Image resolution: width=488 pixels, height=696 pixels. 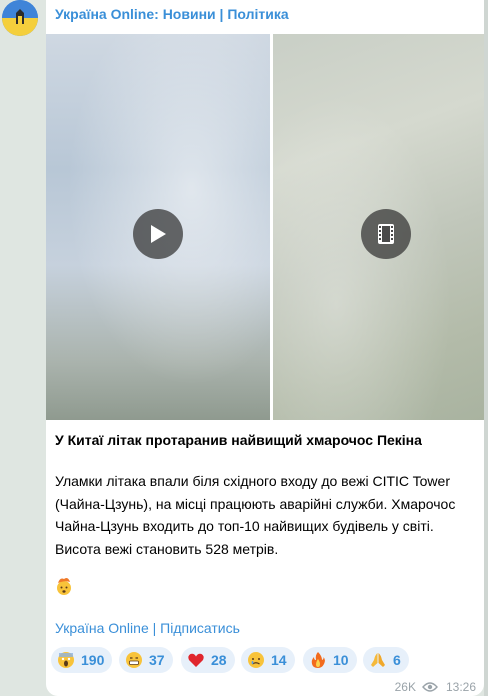 What do you see at coordinates (378, 660) in the screenshot?
I see `praying-hands-icon` at bounding box center [378, 660].